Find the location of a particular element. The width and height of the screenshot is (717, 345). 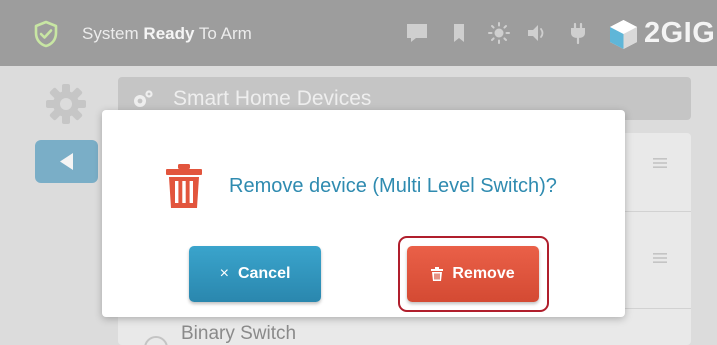

dialog-message: Remove device (Multi Level Switch)? is located at coordinates (393, 186).